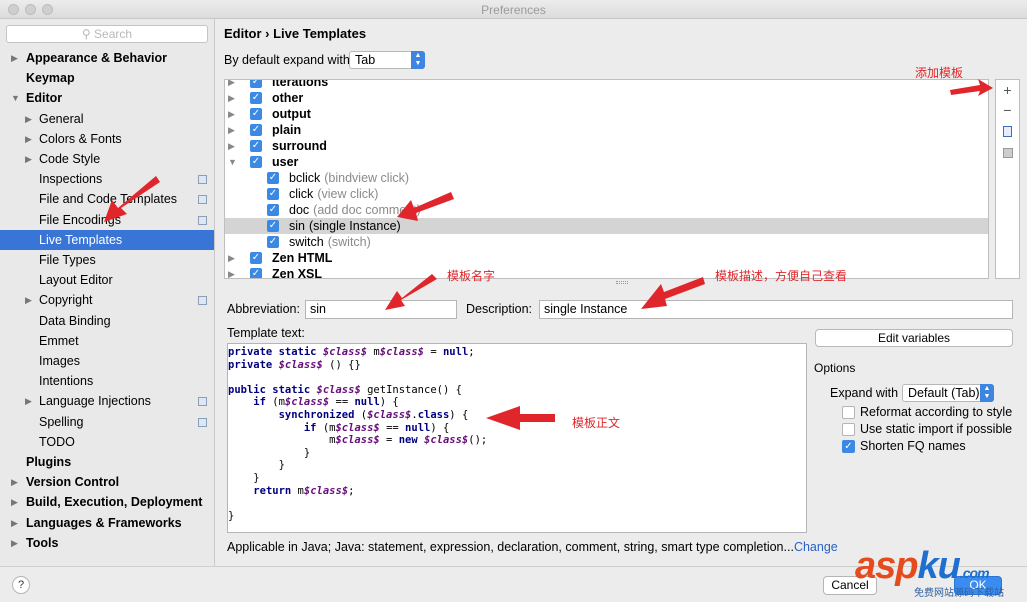 The height and width of the screenshot is (602, 1027). Describe the element at coordinates (107, 401) in the screenshot. I see `sidebar-item-language-injections: ▶ Language Injections` at that location.